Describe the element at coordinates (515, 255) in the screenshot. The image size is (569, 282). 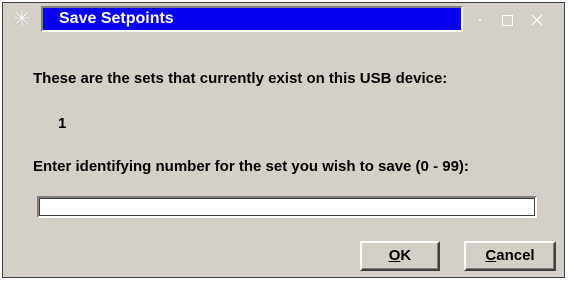
I see `cancel-label-rest: ancel` at that location.